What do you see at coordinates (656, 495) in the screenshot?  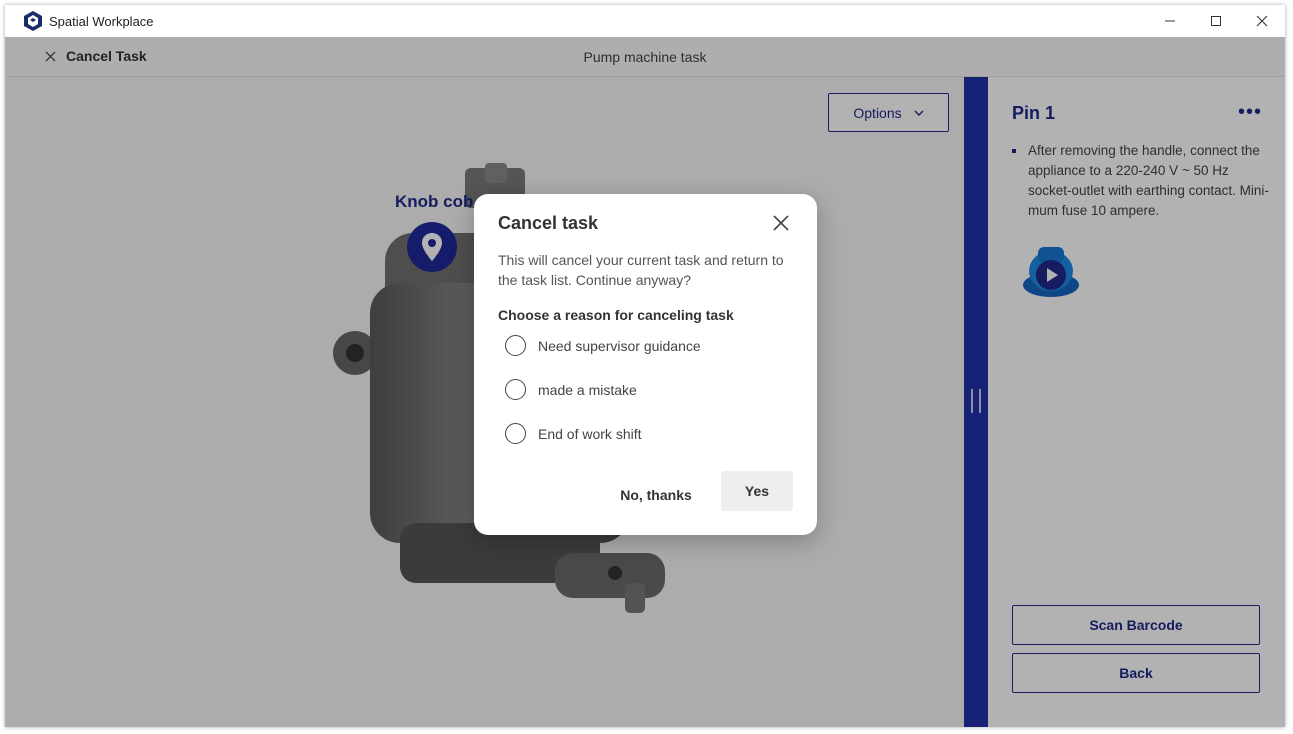 I see `no-thanks-button: No, thanks` at bounding box center [656, 495].